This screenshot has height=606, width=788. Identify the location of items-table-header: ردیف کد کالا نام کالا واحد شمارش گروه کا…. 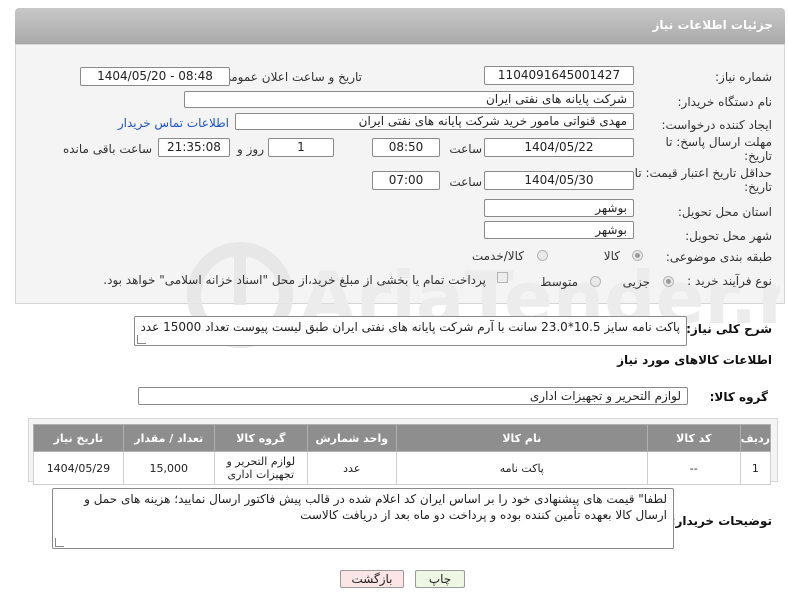
(402, 438).